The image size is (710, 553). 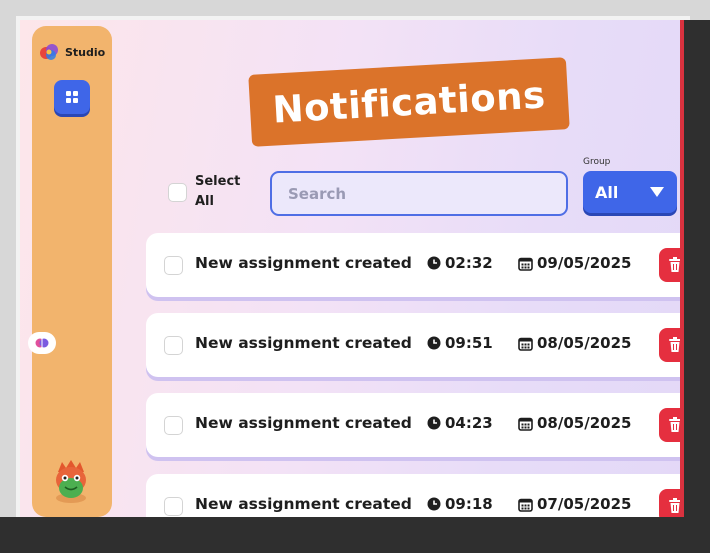 I want to click on notification-date: 09/05/2025, so click(x=574, y=263).